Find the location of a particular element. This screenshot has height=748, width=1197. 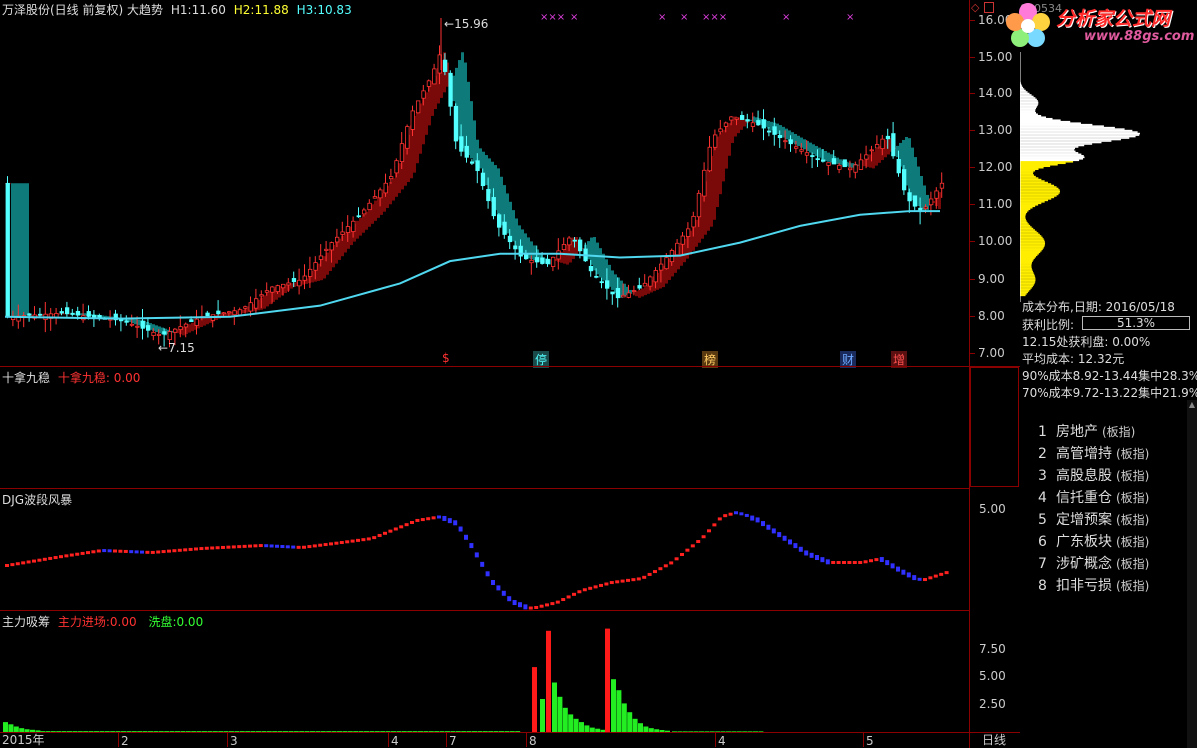

cost90-info: 90%成本8.92-13.44集中28.3% is located at coordinates (1109, 376).